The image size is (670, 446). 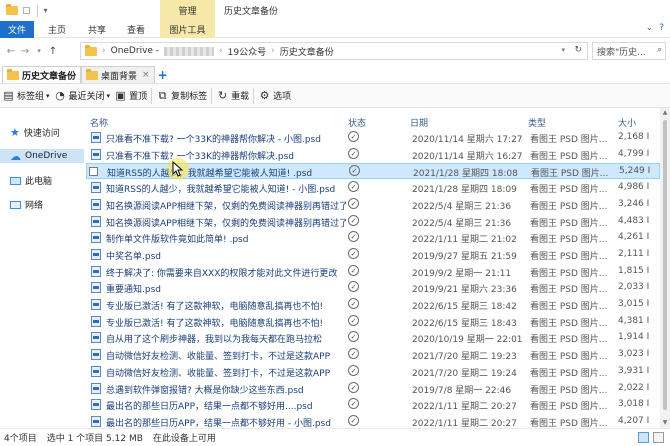 I want to click on tab-file: 文件, so click(x=17, y=29).